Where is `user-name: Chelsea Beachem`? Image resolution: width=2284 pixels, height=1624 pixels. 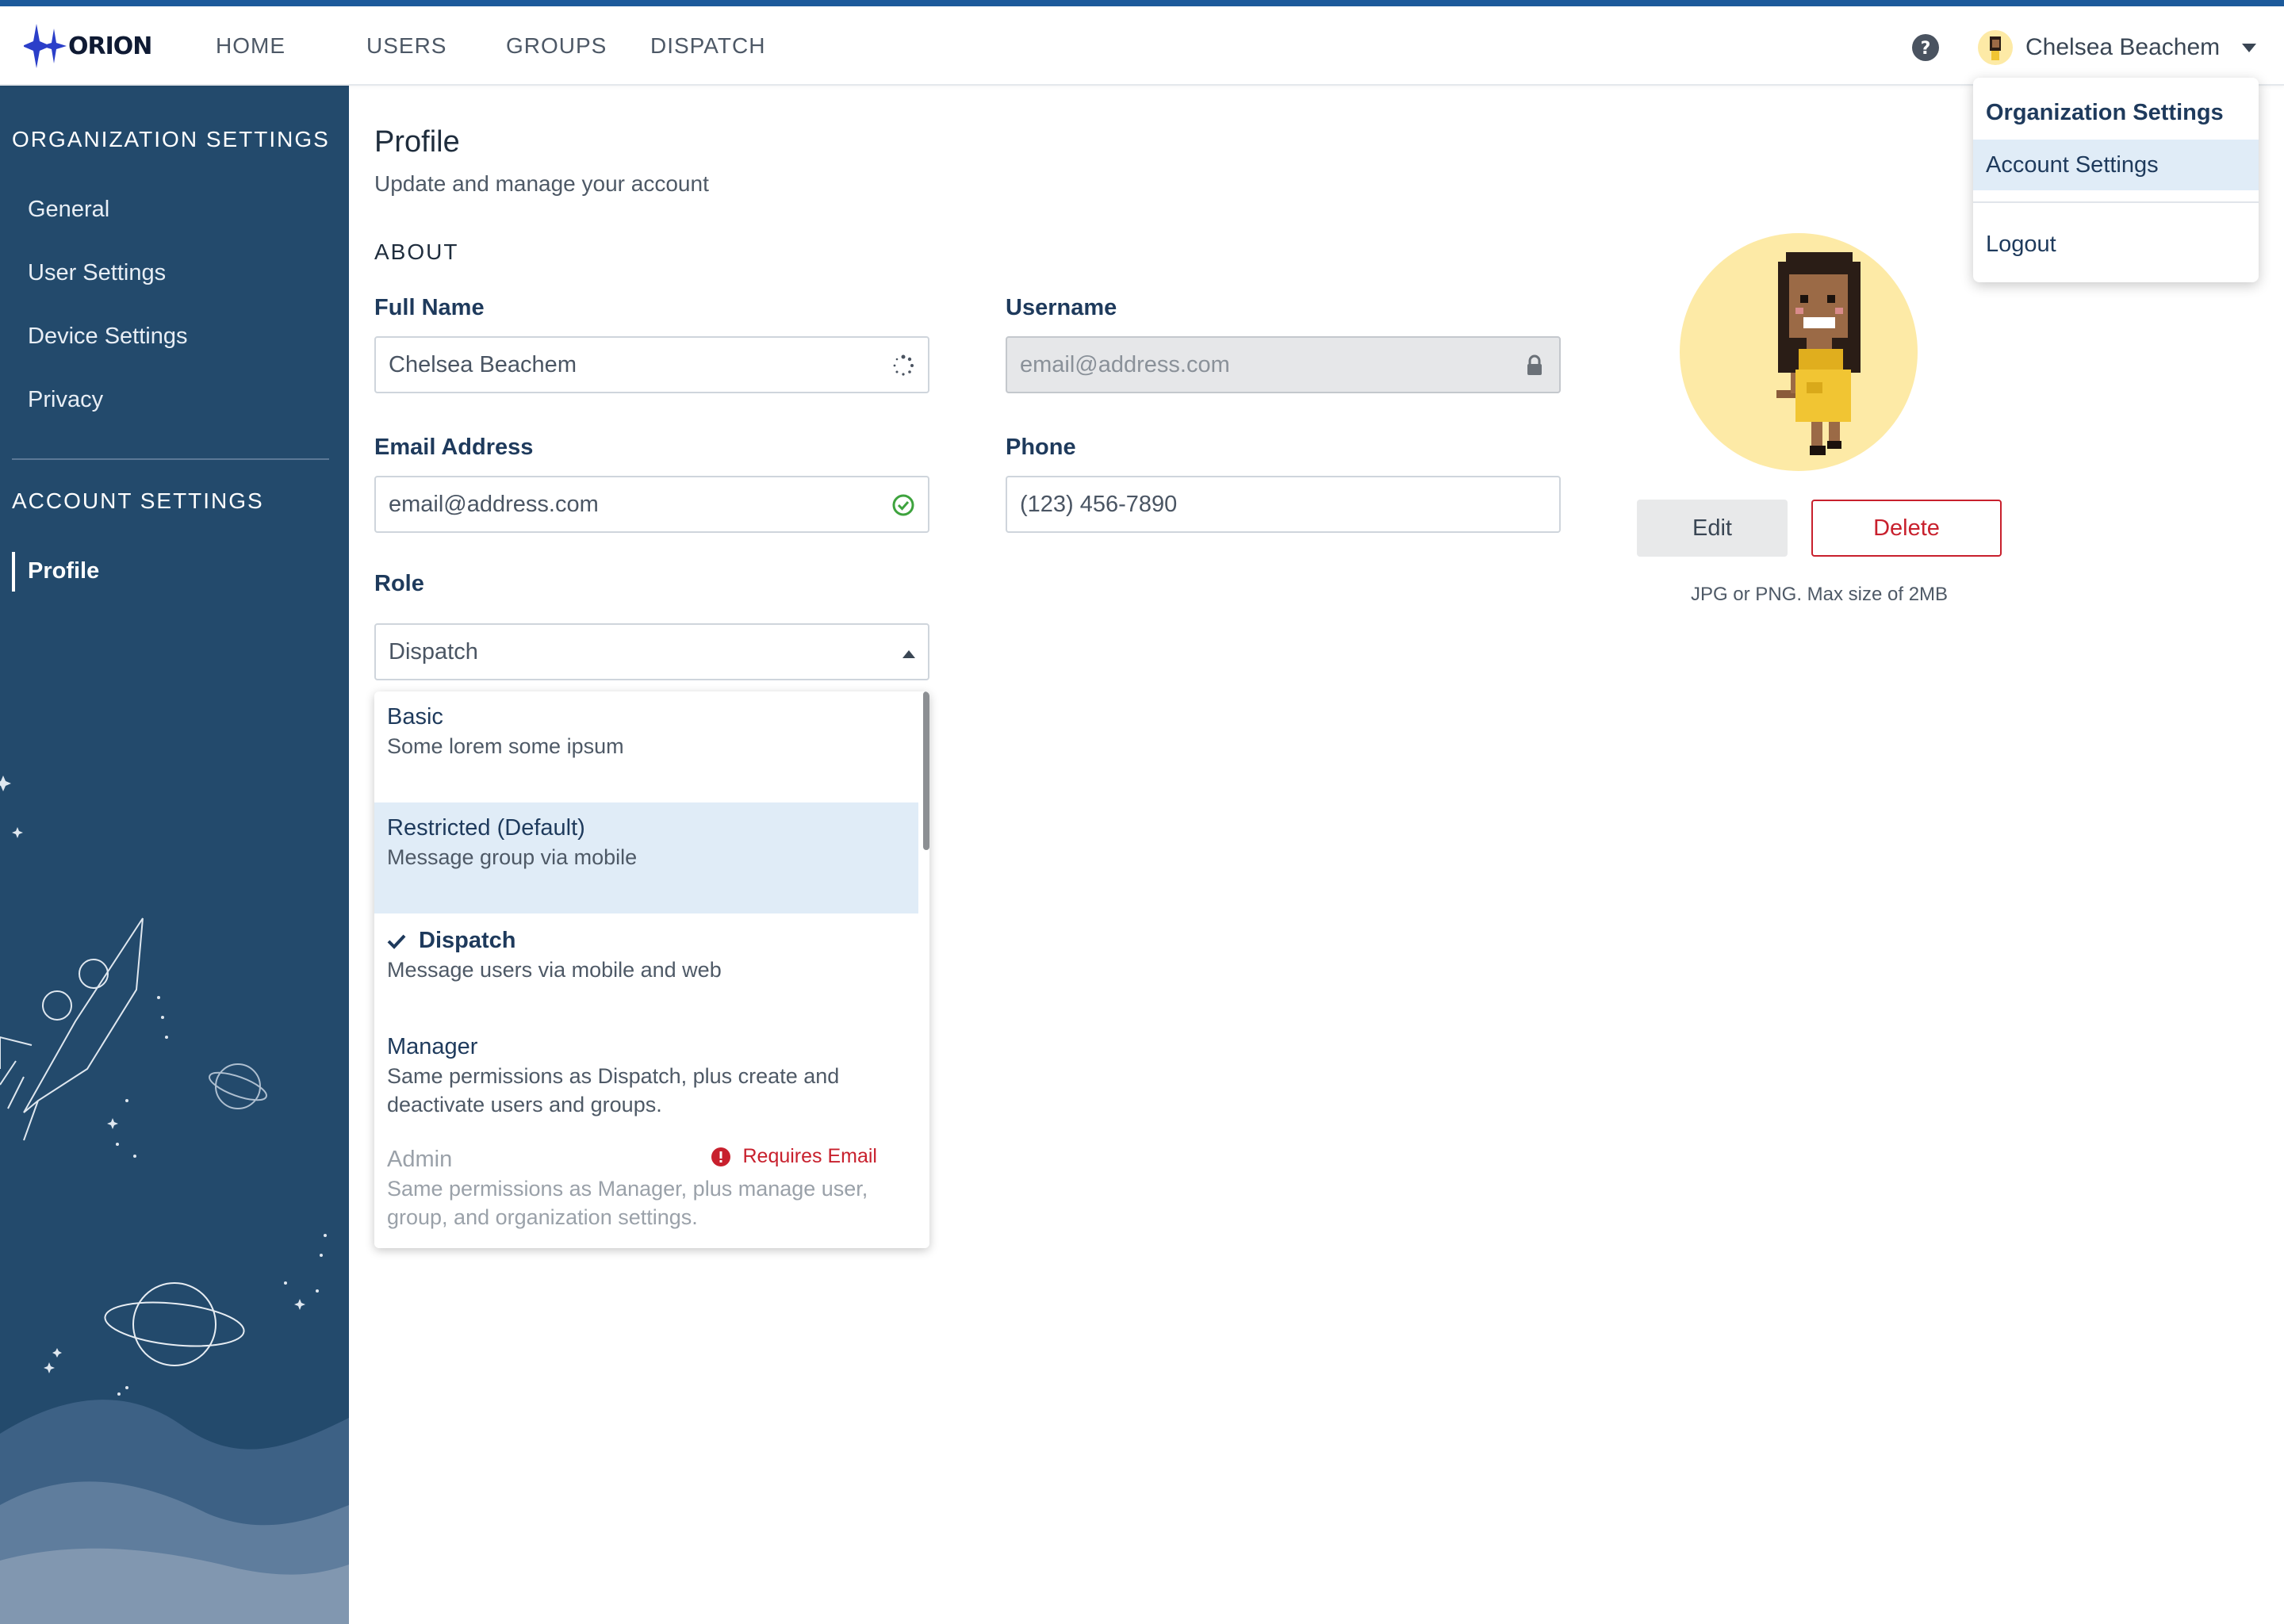
user-name: Chelsea Beachem is located at coordinates (2123, 47).